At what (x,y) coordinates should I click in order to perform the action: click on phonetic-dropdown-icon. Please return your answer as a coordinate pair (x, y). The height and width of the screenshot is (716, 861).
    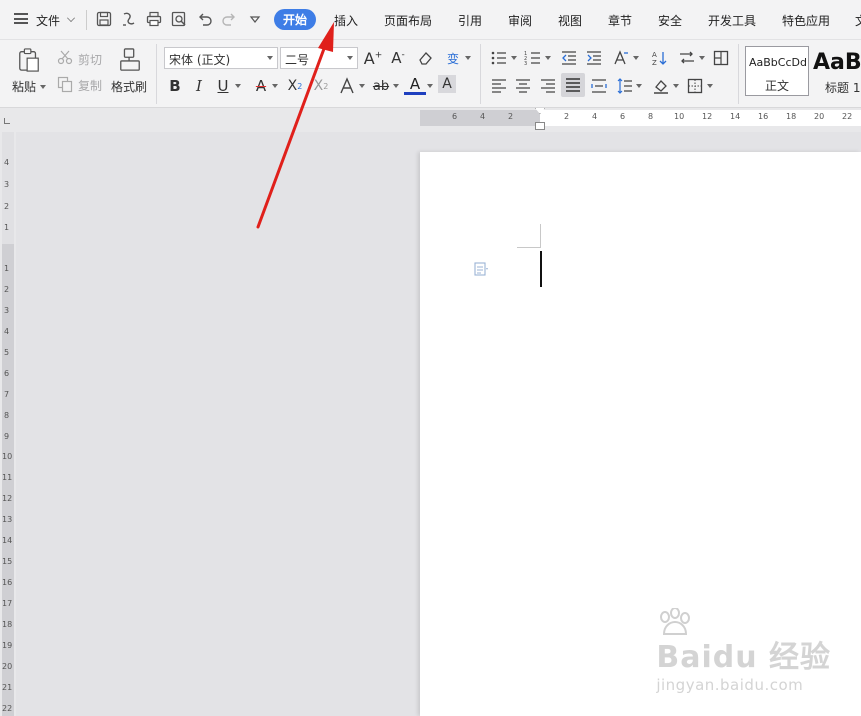
    Looking at the image, I should click on (468, 58).